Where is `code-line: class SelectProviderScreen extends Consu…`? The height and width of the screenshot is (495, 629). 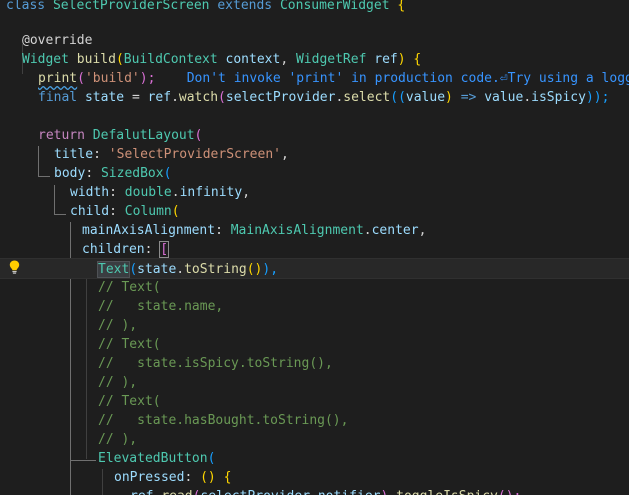
code-line: class SelectProviderScreen extends Consu… is located at coordinates (314, 7).